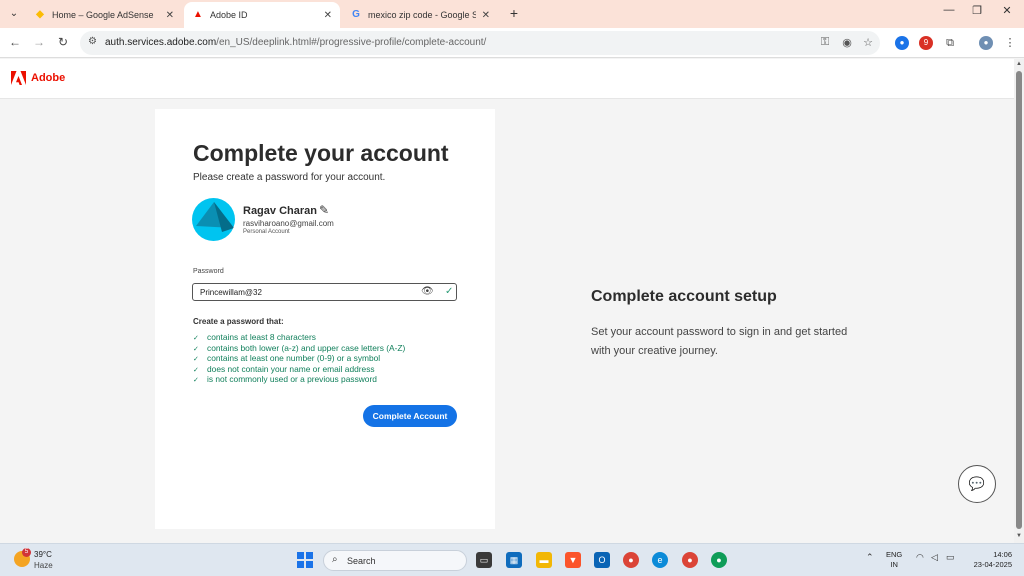  Describe the element at coordinates (870, 557) in the screenshot. I see `show-hidden-icons-icon: ⌃` at that location.